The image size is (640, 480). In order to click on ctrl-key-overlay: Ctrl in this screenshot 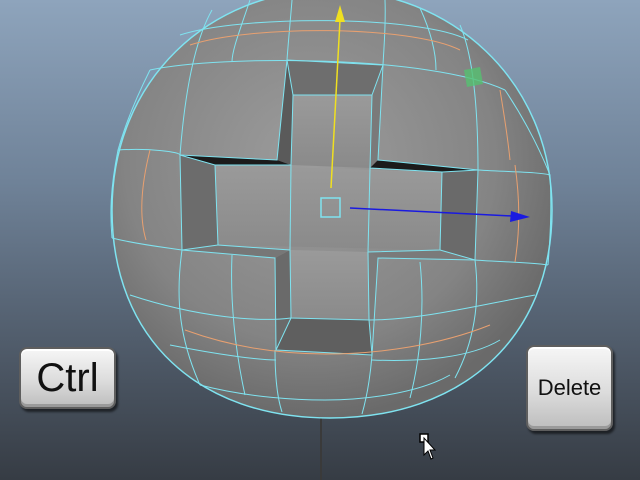, I will do `click(67, 378)`.